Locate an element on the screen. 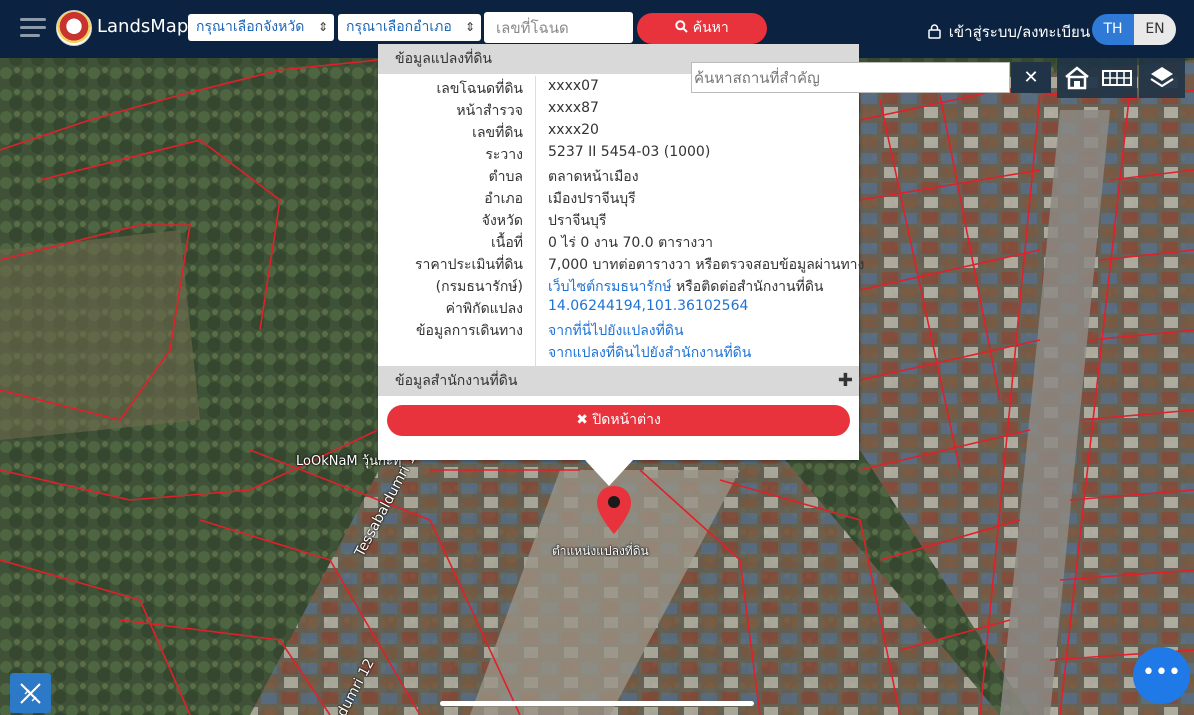 The image size is (1194, 715). land-office-section-header: ข้อมูลสำนักงานที่ดิน ✚ is located at coordinates (618, 381).